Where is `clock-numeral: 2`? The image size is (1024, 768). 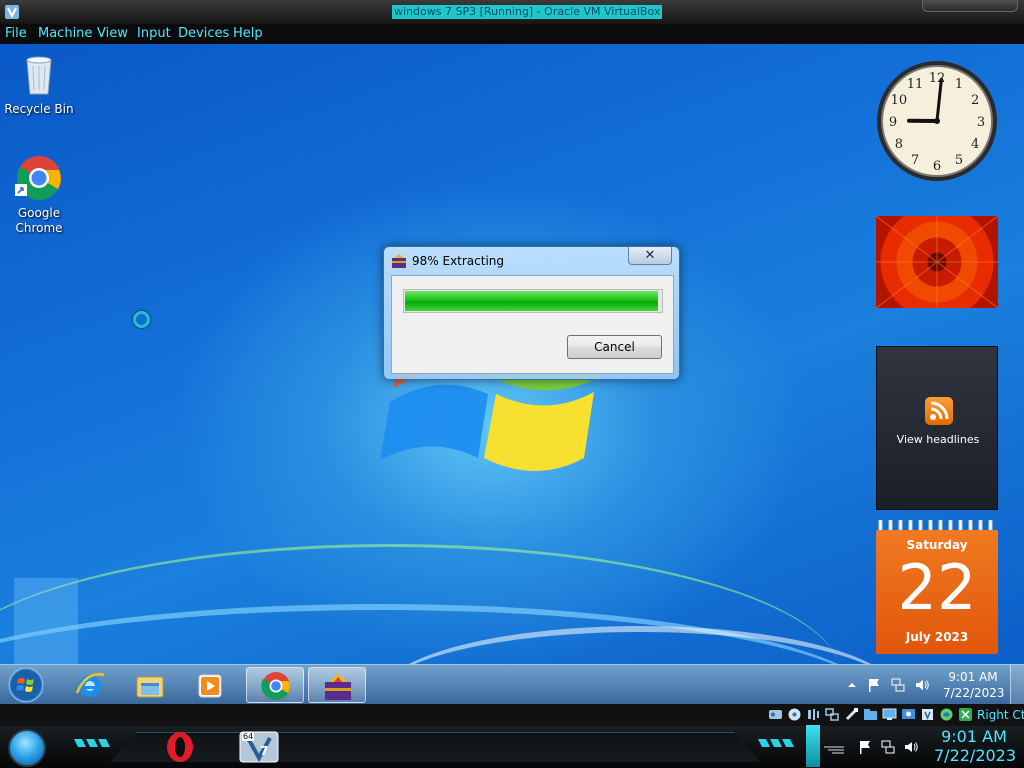
clock-numeral: 2 is located at coordinates (975, 100).